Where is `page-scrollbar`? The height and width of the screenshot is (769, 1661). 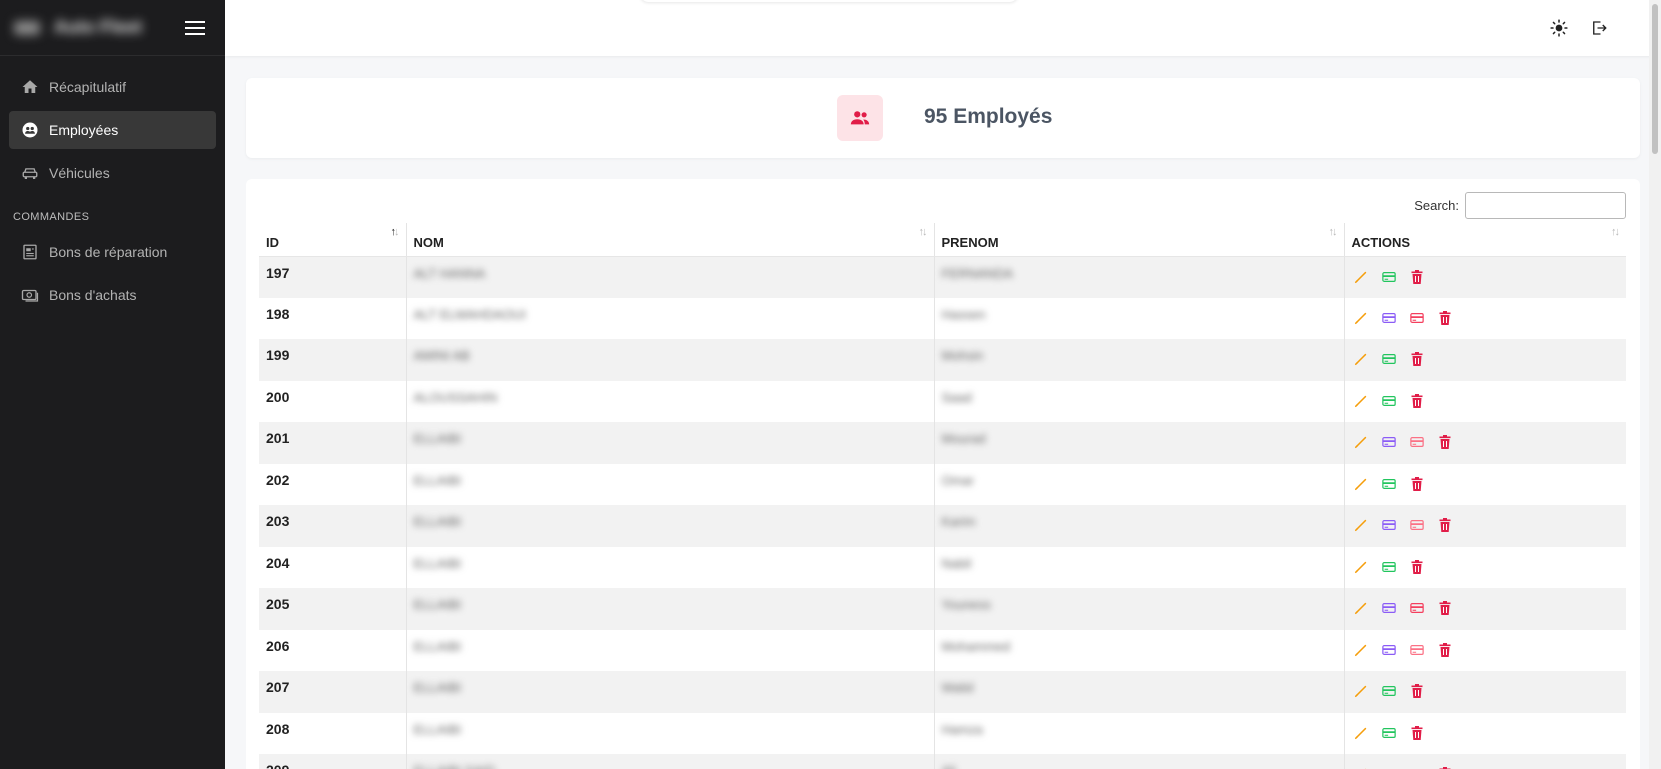
page-scrollbar is located at coordinates (1655, 384).